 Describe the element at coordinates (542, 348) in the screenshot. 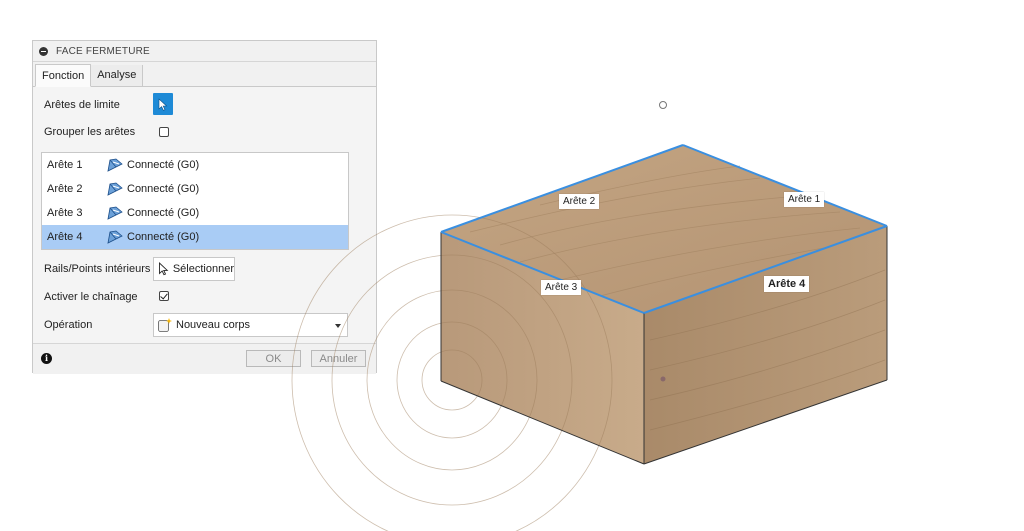

I see `left-face` at that location.